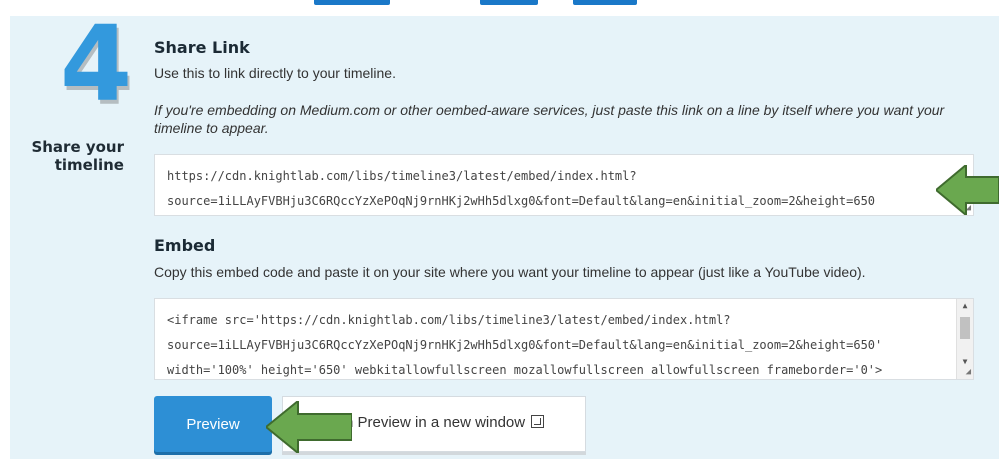 The height and width of the screenshot is (459, 999). Describe the element at coordinates (435, 422) in the screenshot. I see `open-preview-label: n Preview in a new window` at that location.